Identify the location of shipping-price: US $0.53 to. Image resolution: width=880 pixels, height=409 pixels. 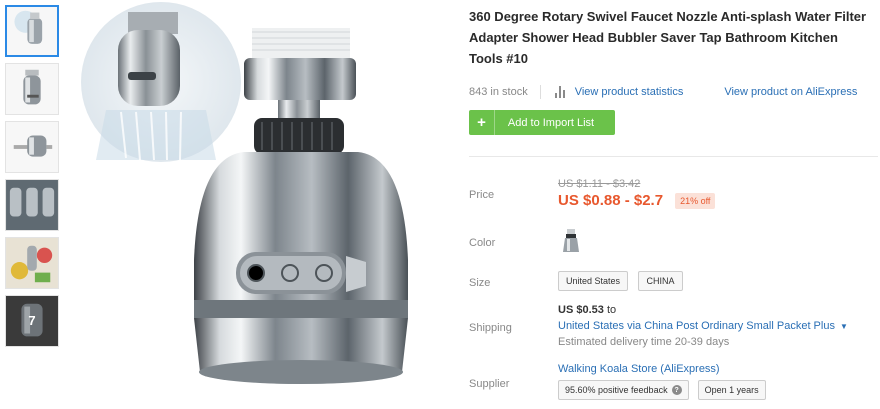
(703, 310).